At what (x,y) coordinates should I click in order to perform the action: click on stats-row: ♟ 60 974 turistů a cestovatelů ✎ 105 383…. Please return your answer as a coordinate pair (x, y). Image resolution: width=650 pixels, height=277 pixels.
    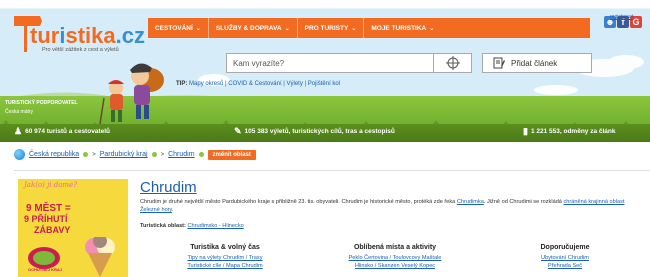
    Looking at the image, I should click on (325, 133).